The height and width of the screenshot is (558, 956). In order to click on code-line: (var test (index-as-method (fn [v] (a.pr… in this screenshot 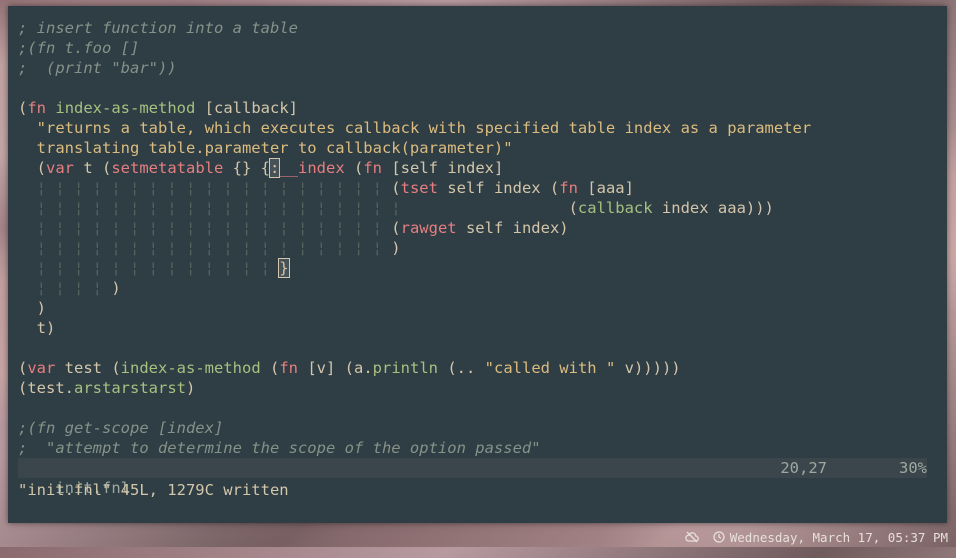, I will do `click(477, 368)`.